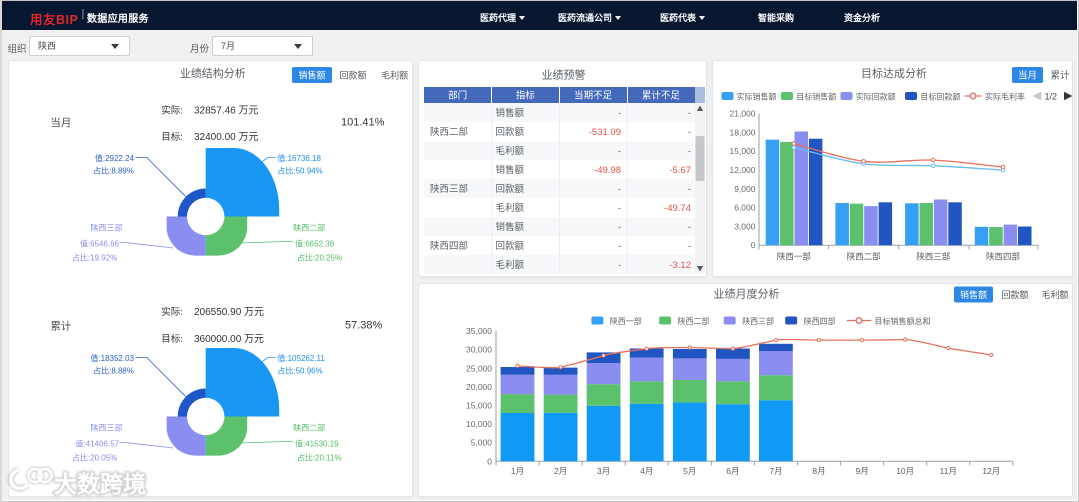 The width and height of the screenshot is (1079, 502). Describe the element at coordinates (115, 158) in the screenshot. I see `svg-text: 值:2922.24` at that location.